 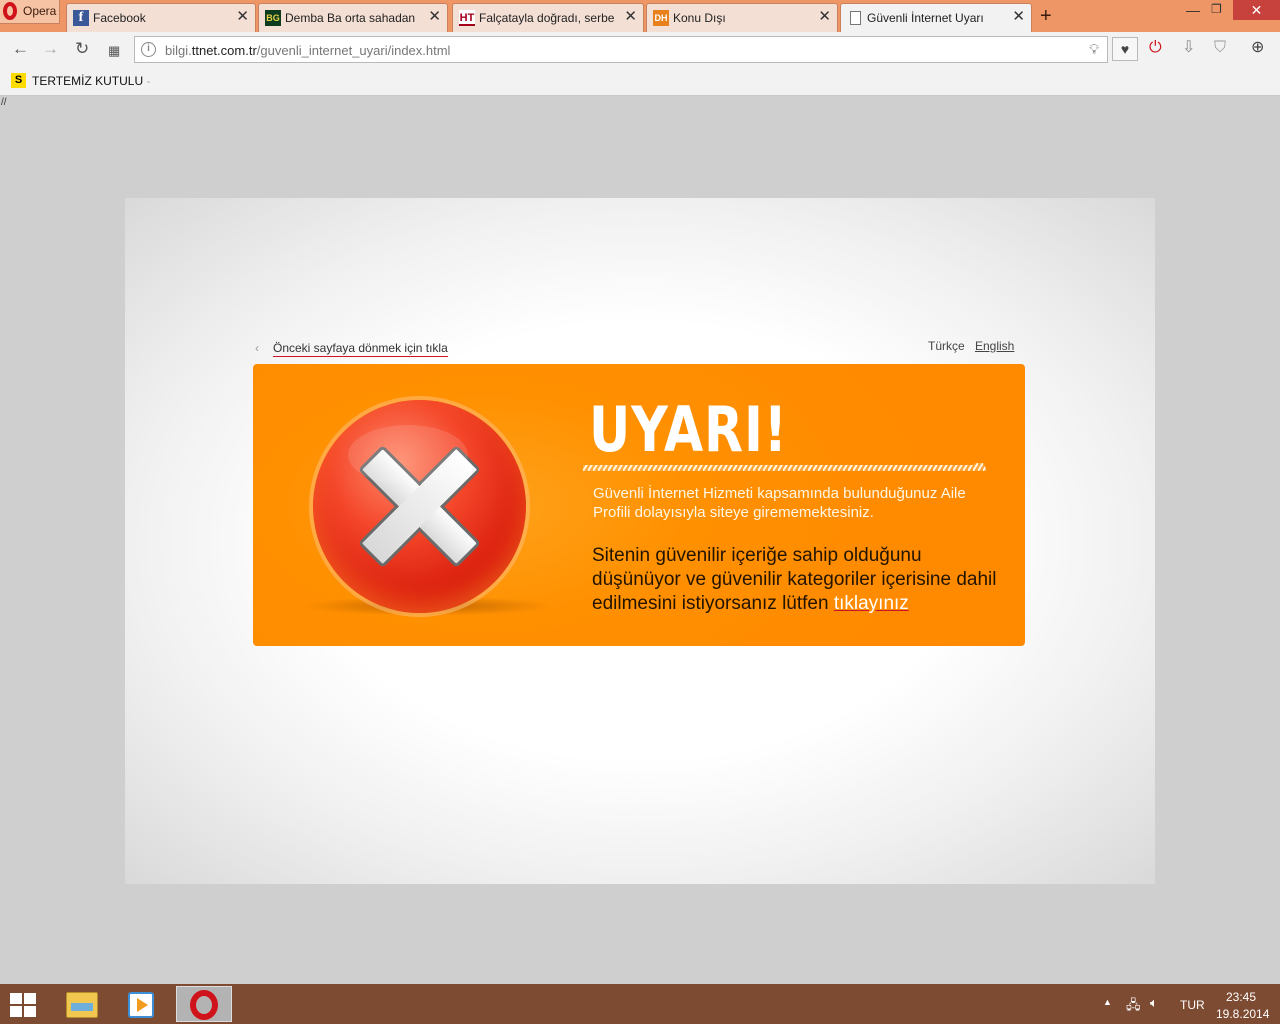 What do you see at coordinates (114, 51) in the screenshot?
I see `speed-dial-grid-icon: ▦` at bounding box center [114, 51].